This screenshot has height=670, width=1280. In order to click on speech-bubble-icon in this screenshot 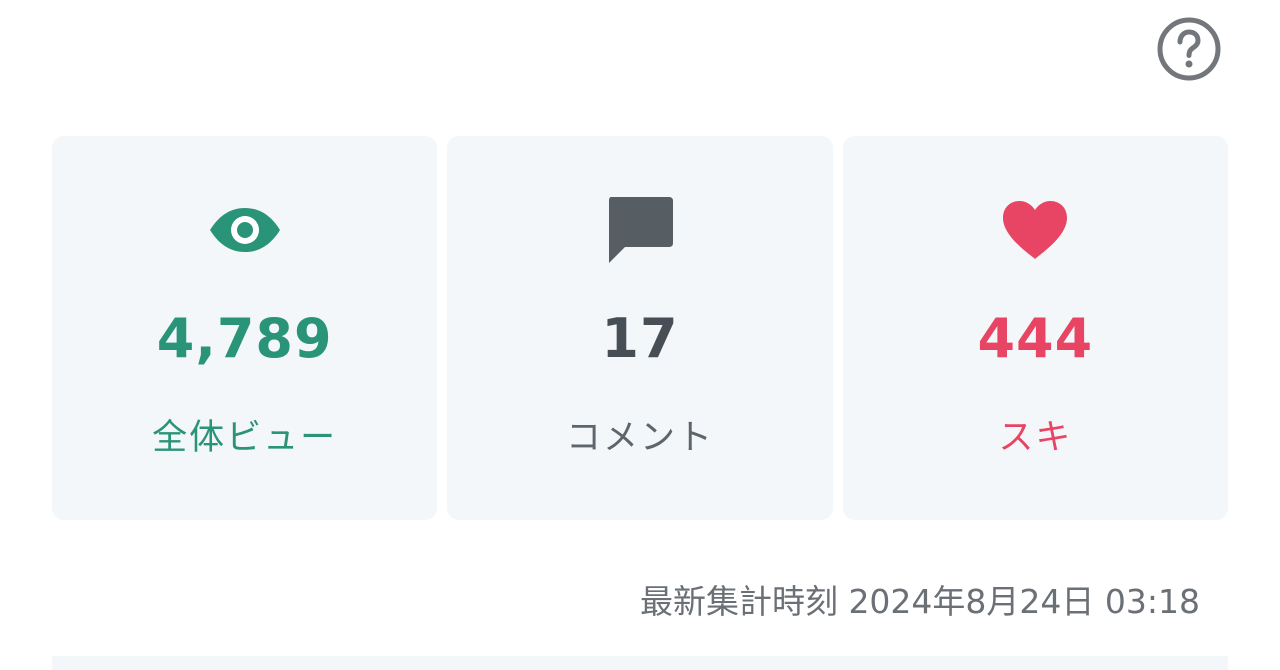, I will do `click(640, 230)`.